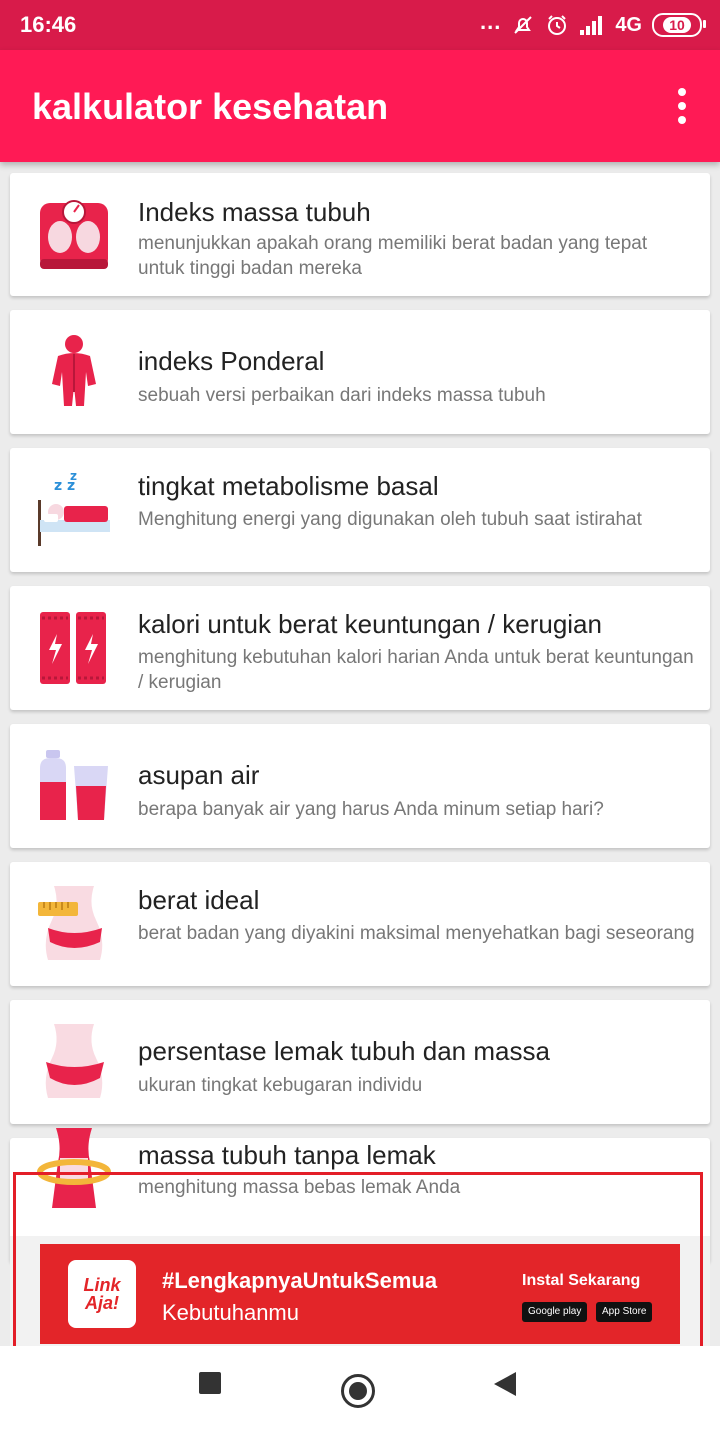 The width and height of the screenshot is (720, 1440). I want to click on water-bottle-glass-icon, so click(74, 785).